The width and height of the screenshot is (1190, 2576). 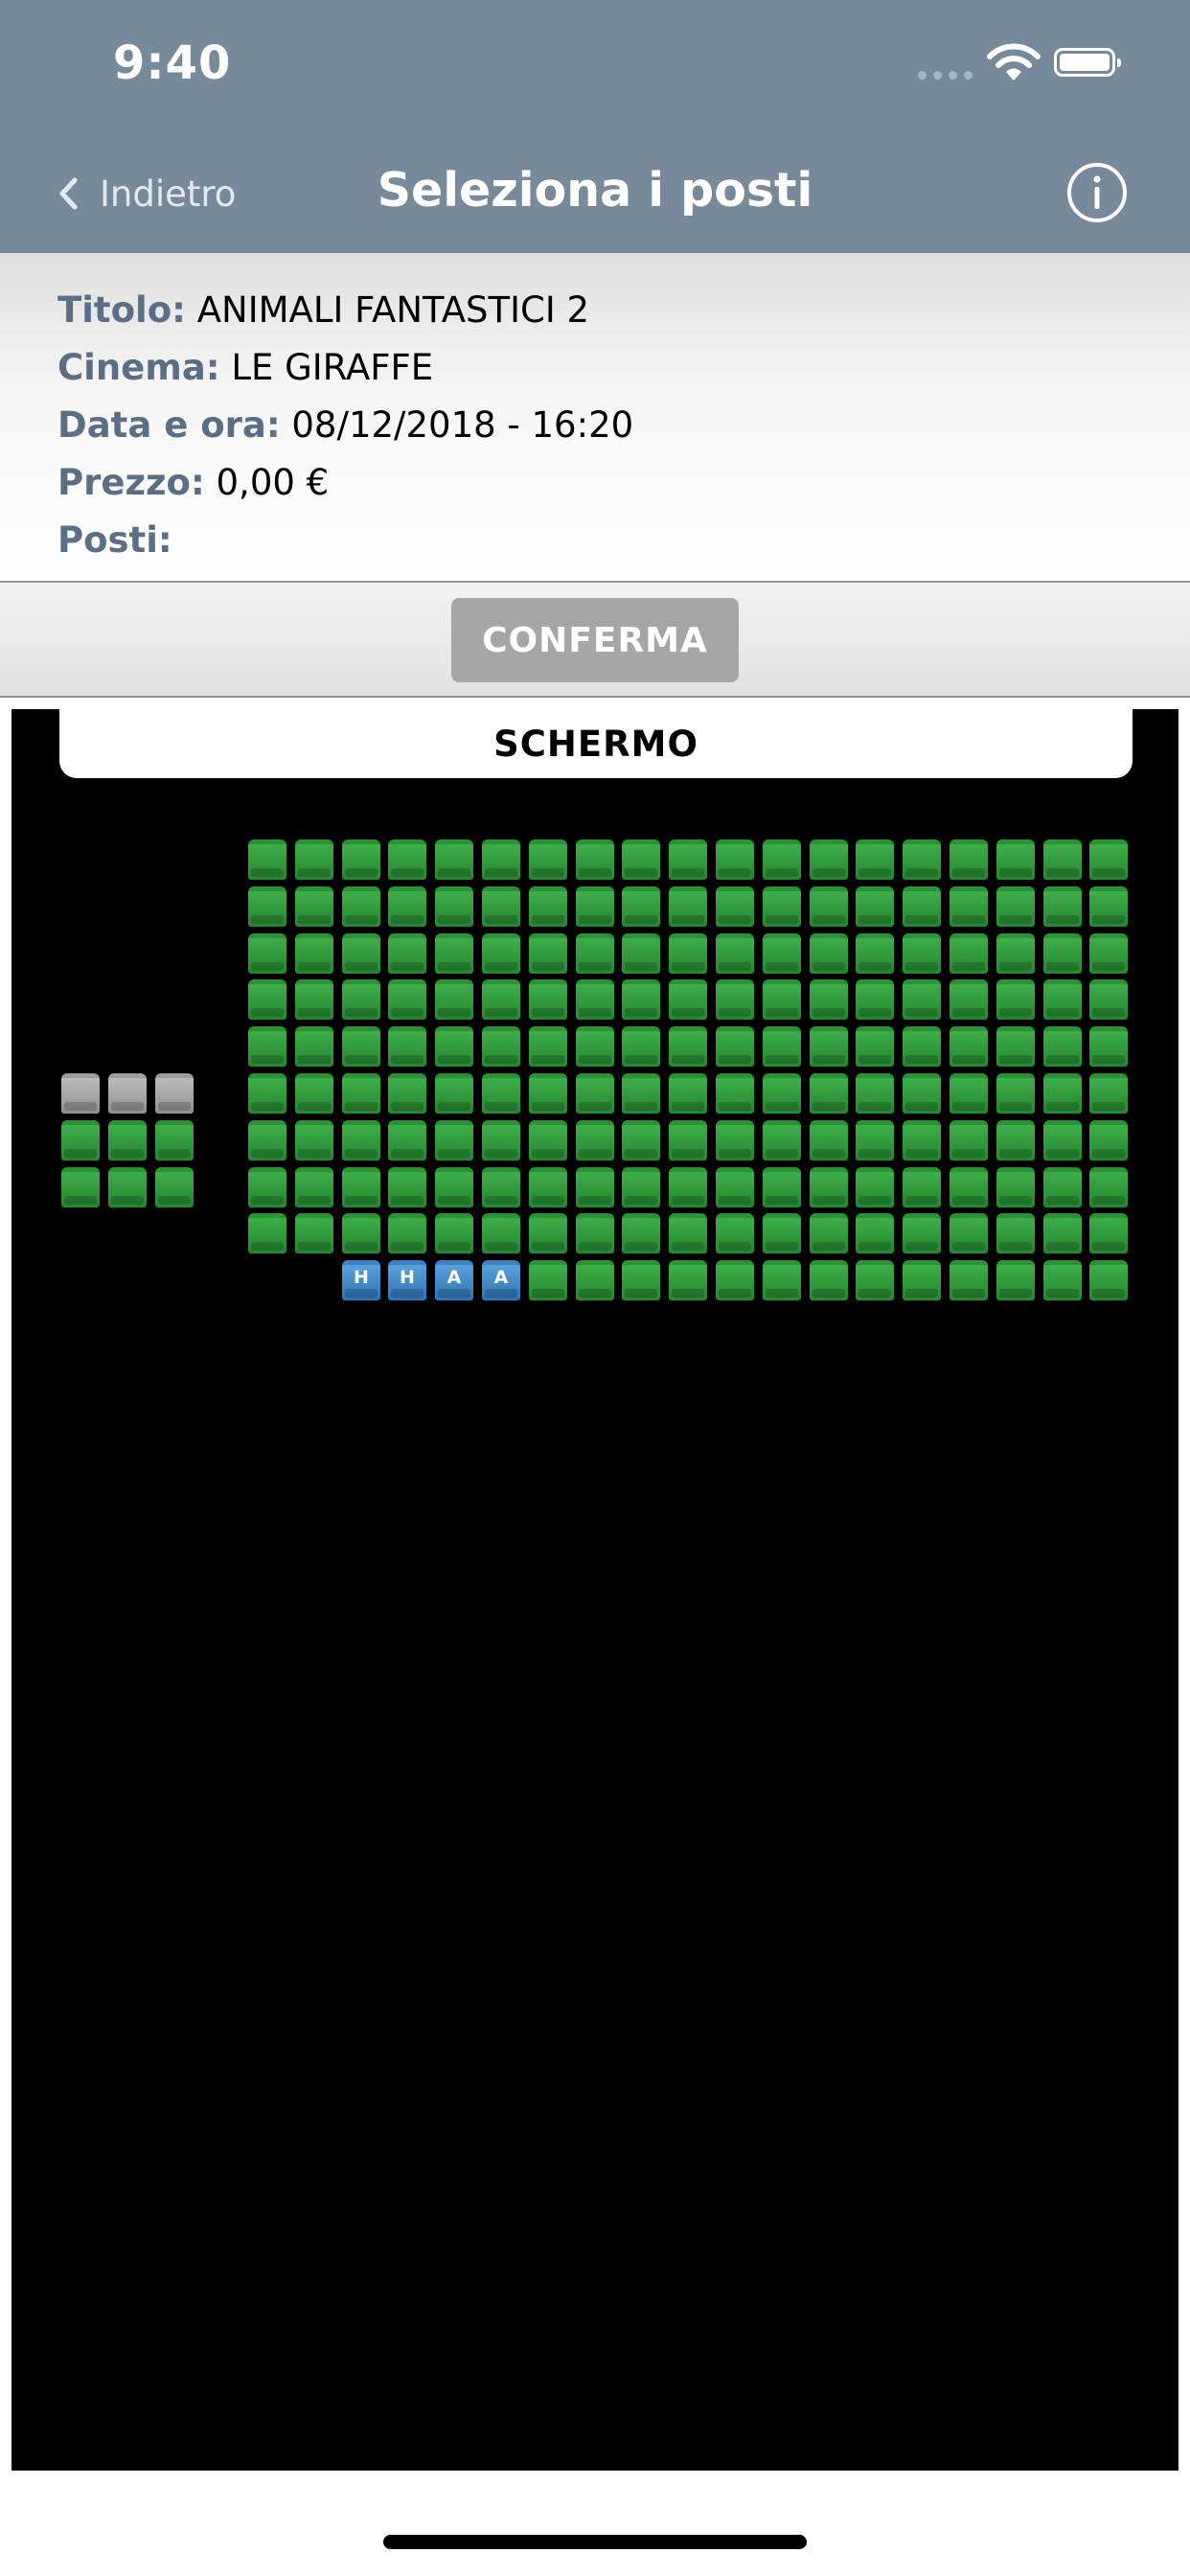 I want to click on seat-main-10-6: A, so click(x=501, y=1280).